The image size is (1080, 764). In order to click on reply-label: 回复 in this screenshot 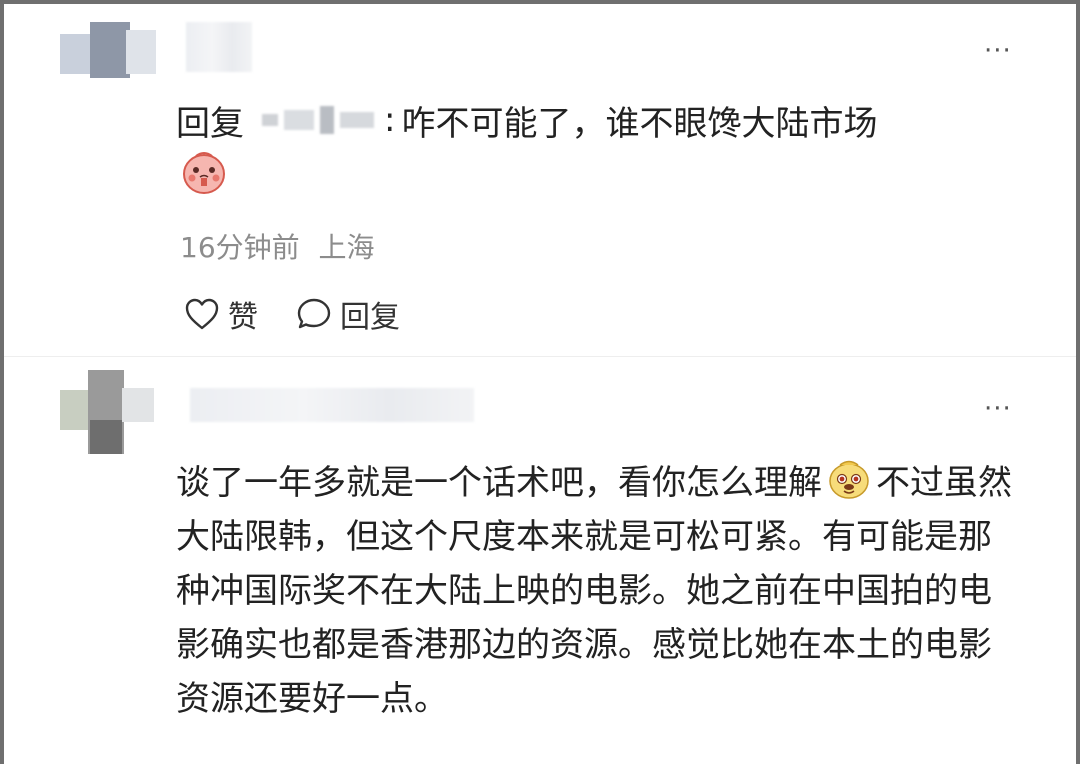, I will do `click(370, 317)`.